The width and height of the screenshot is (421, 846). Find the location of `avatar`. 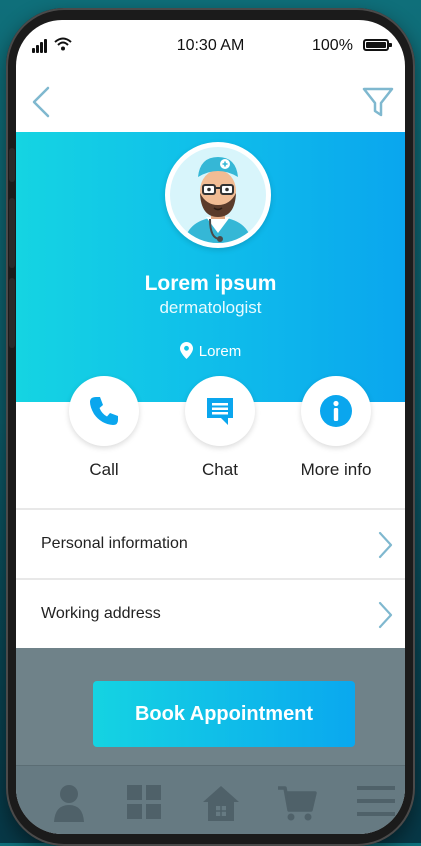

avatar is located at coordinates (218, 195).